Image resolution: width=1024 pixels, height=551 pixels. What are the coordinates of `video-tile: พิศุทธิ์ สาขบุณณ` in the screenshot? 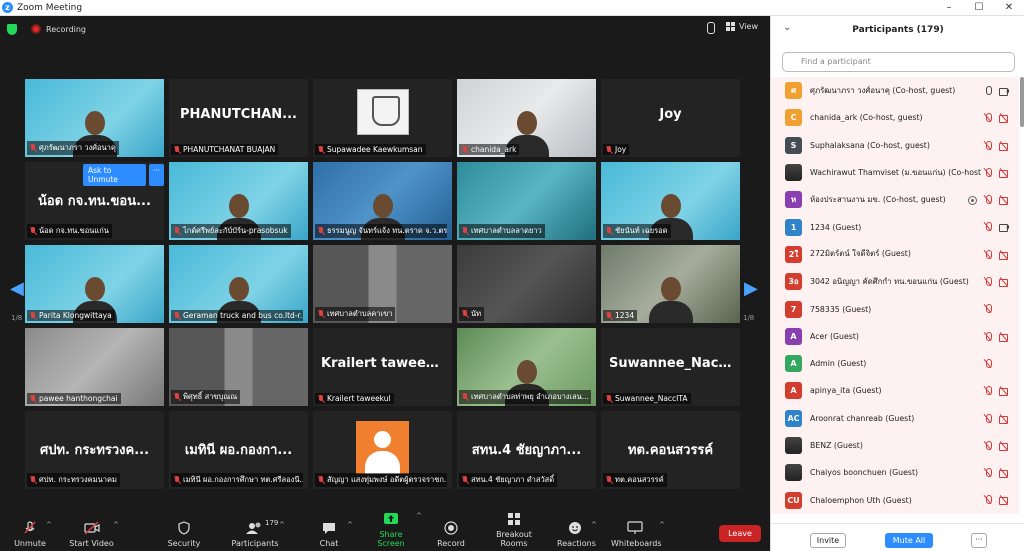 It's located at (238, 367).